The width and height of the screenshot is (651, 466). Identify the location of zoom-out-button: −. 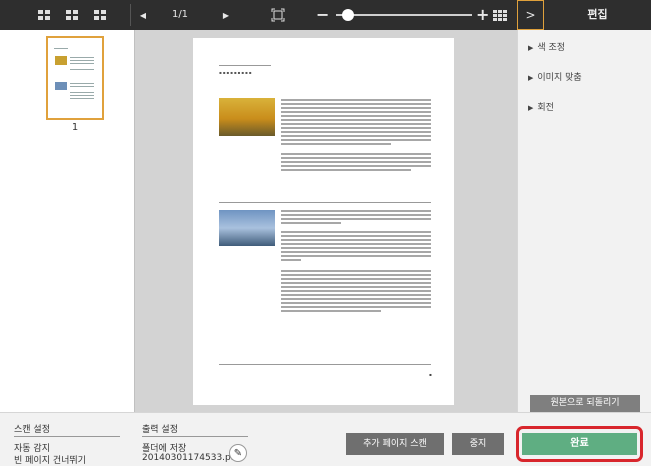
(322, 15).